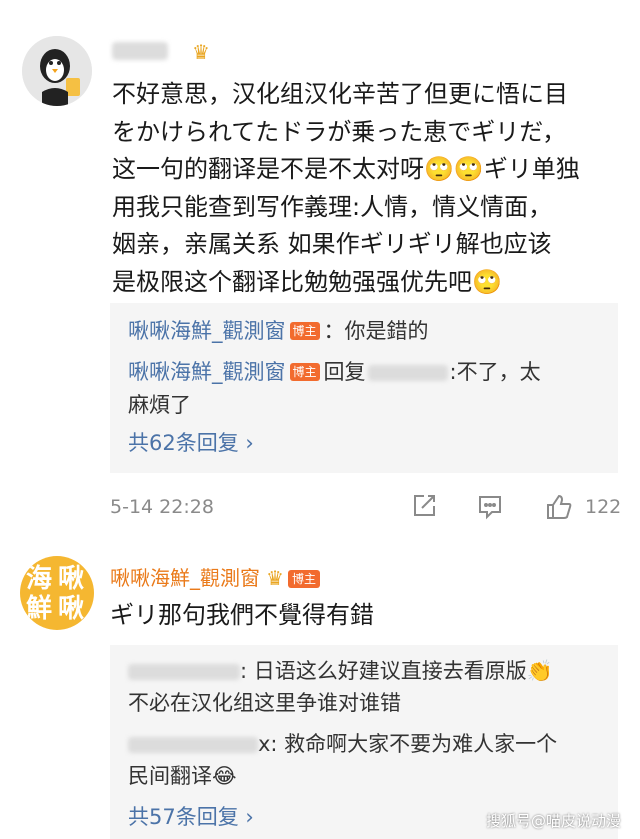  What do you see at coordinates (340, 94) in the screenshot?
I see `comment-line: 不好意思，汉化组汉化辛苦了但更に悟に目` at bounding box center [340, 94].